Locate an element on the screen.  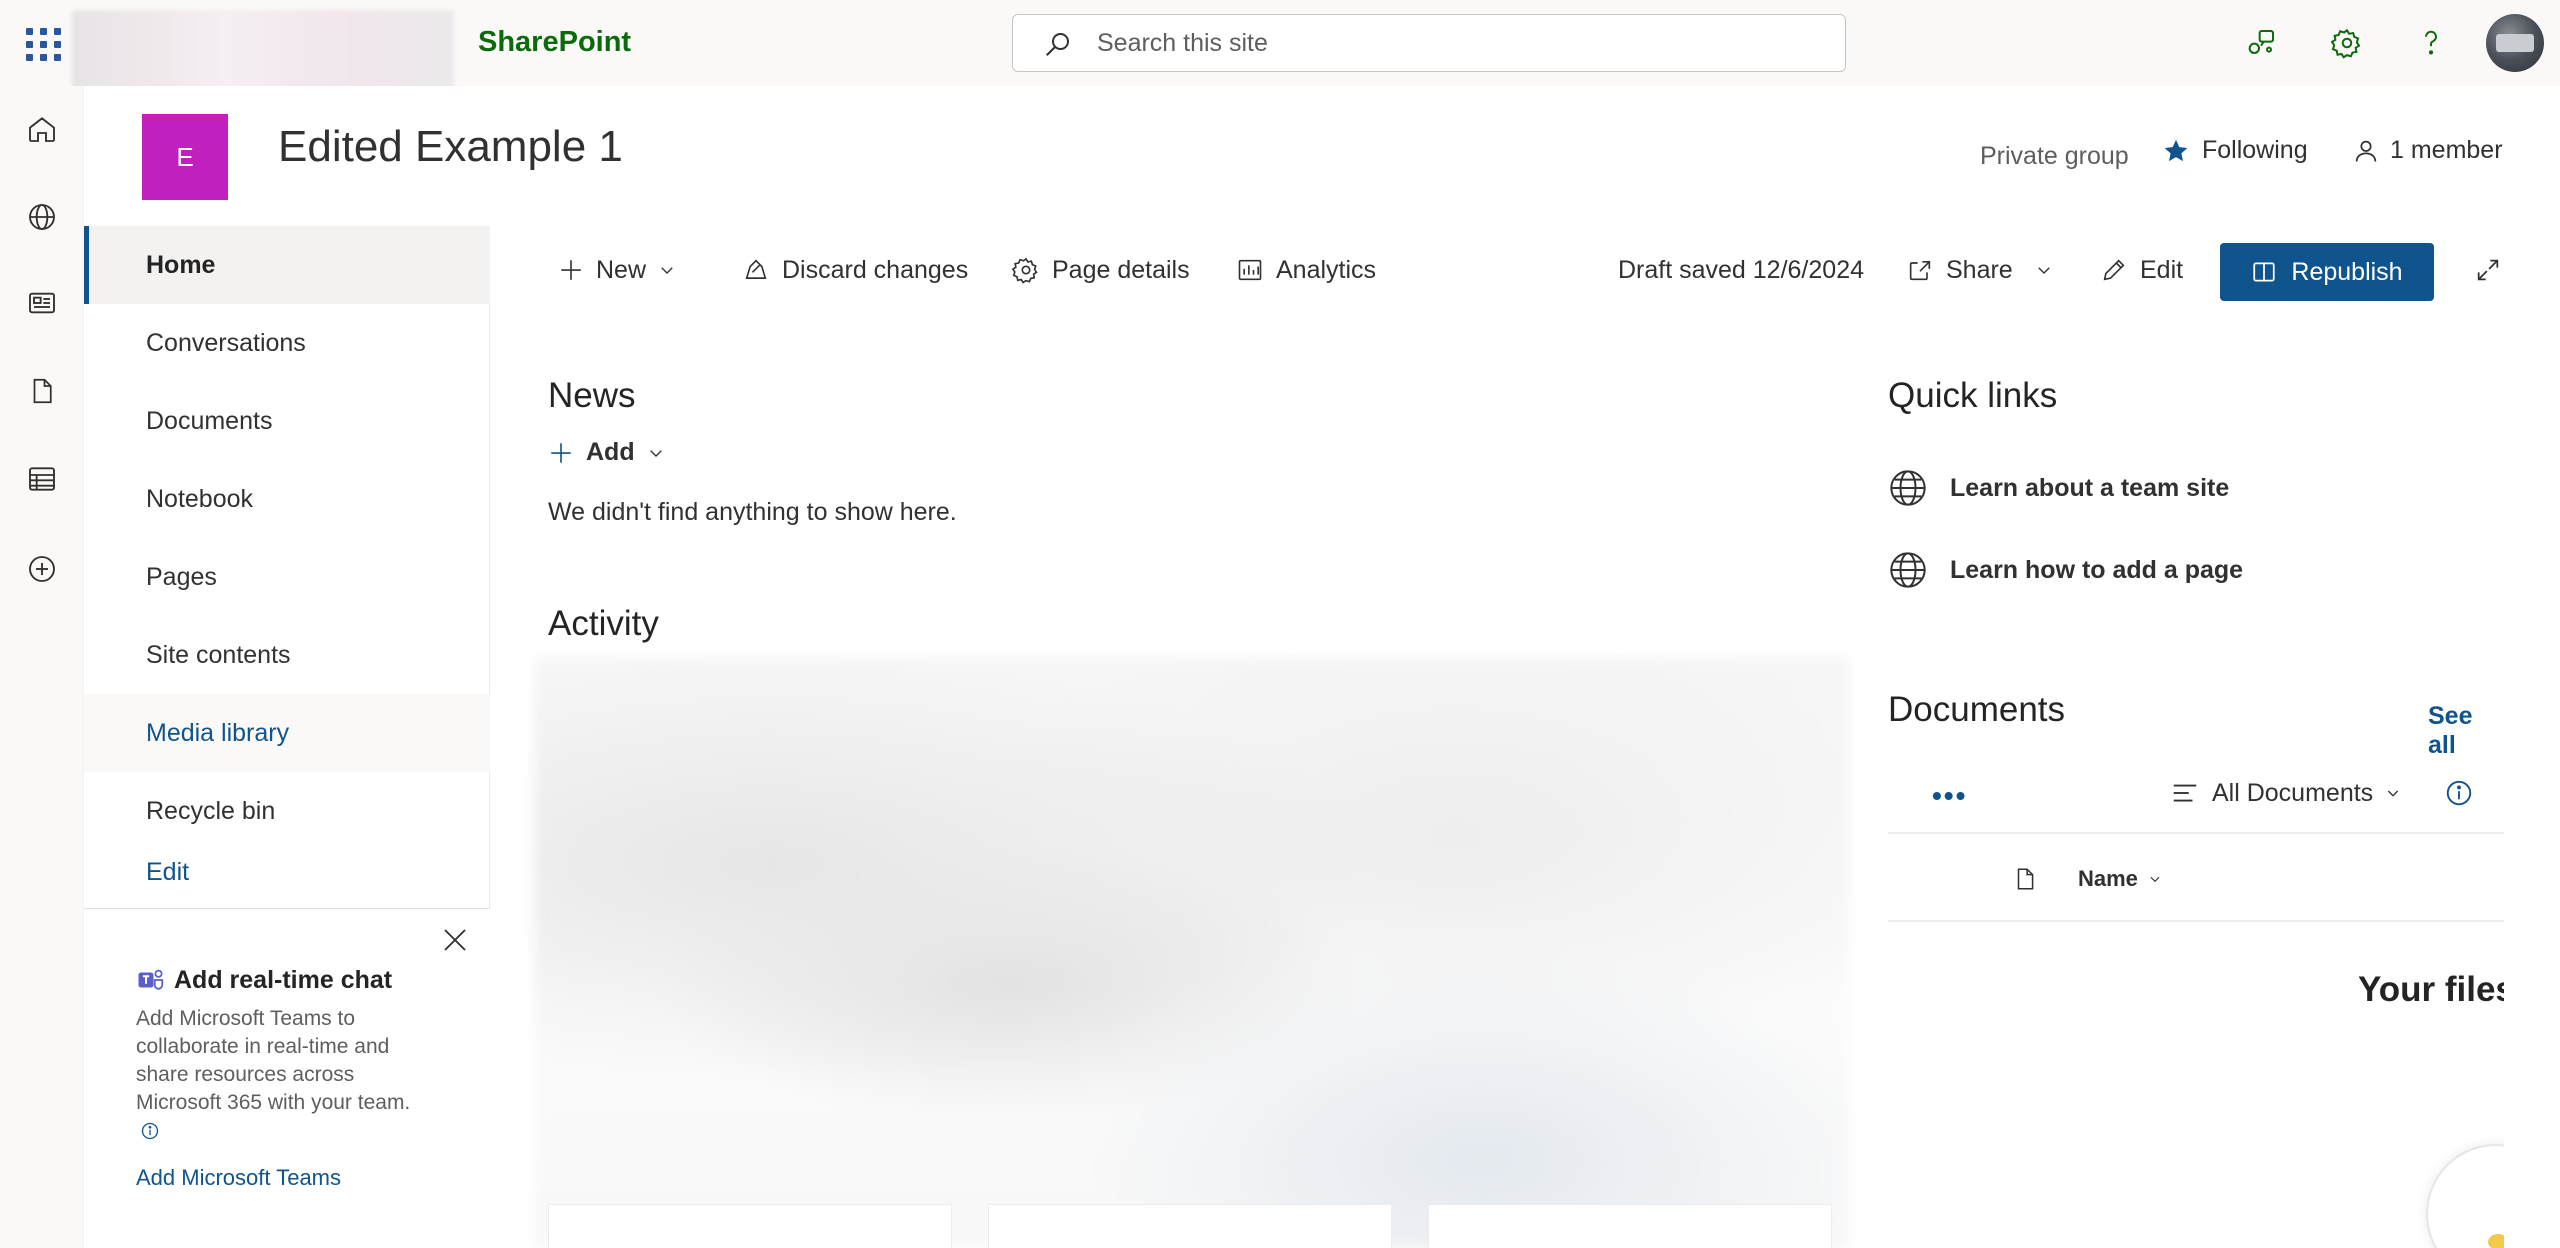
name-column-header: Name is located at coordinates (2120, 879).